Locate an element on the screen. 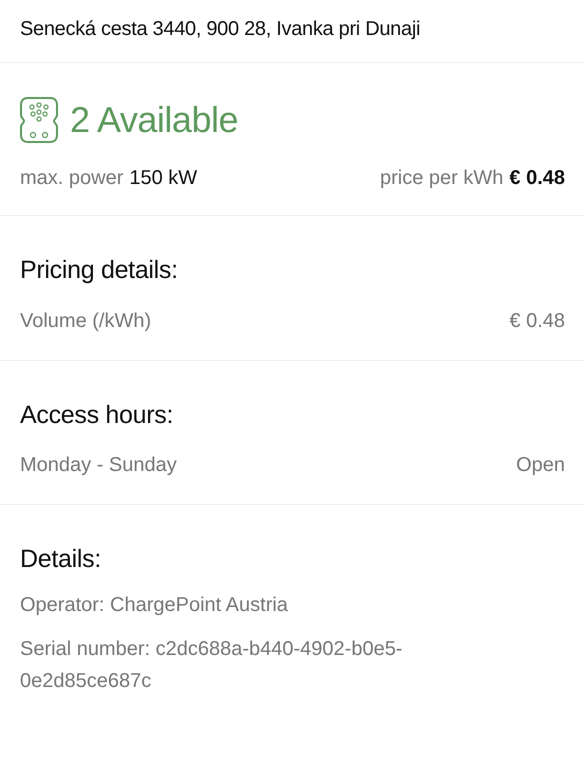 The height and width of the screenshot is (765, 585). detail-label: Volume (/kWh) is located at coordinates (86, 321).